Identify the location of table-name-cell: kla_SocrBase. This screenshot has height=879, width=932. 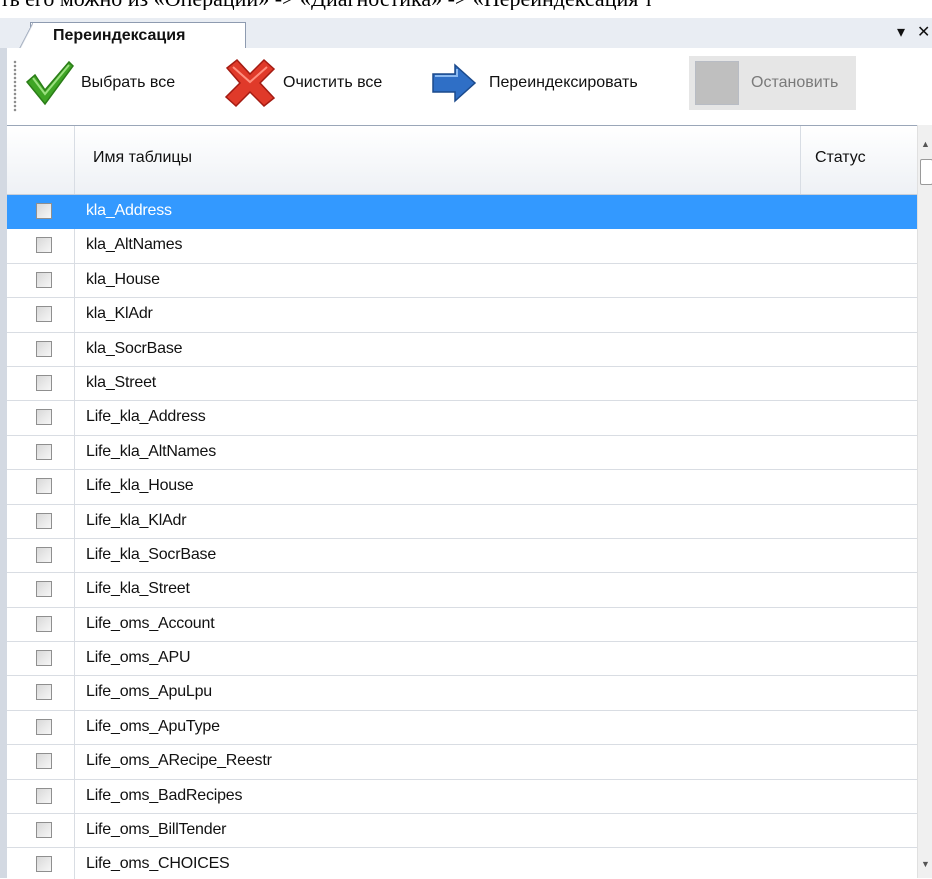
(134, 348).